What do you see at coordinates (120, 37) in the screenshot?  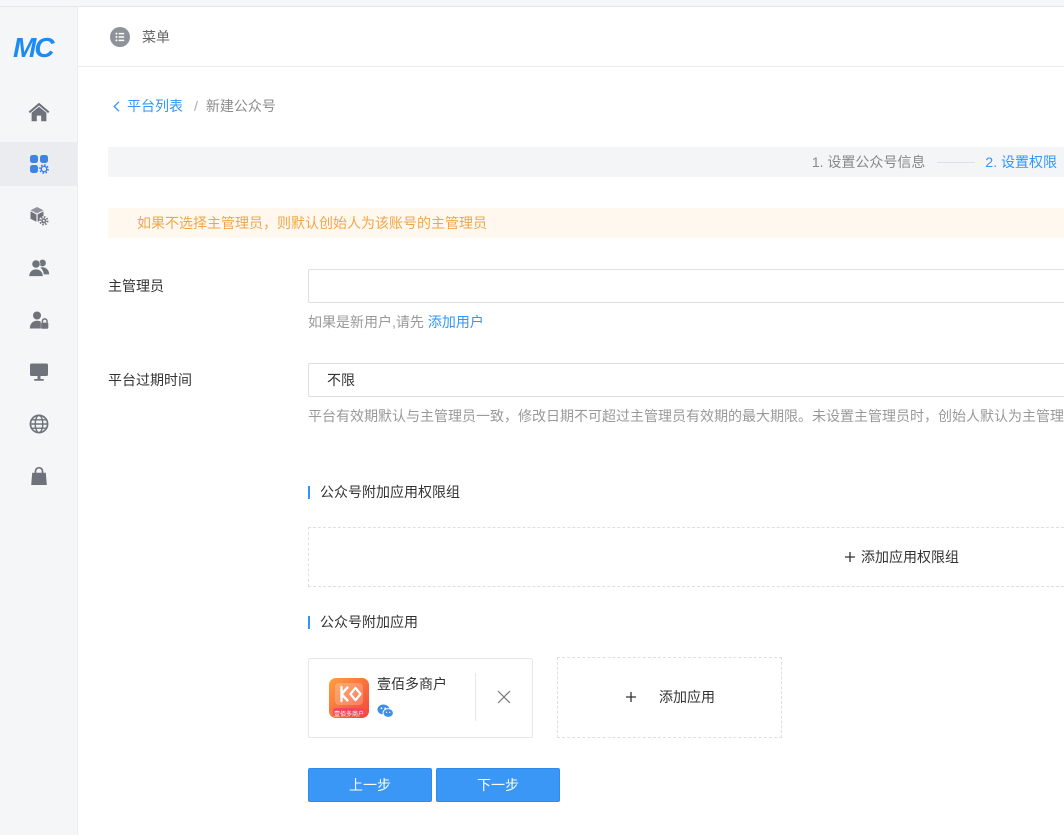 I see `menu-list-icon` at bounding box center [120, 37].